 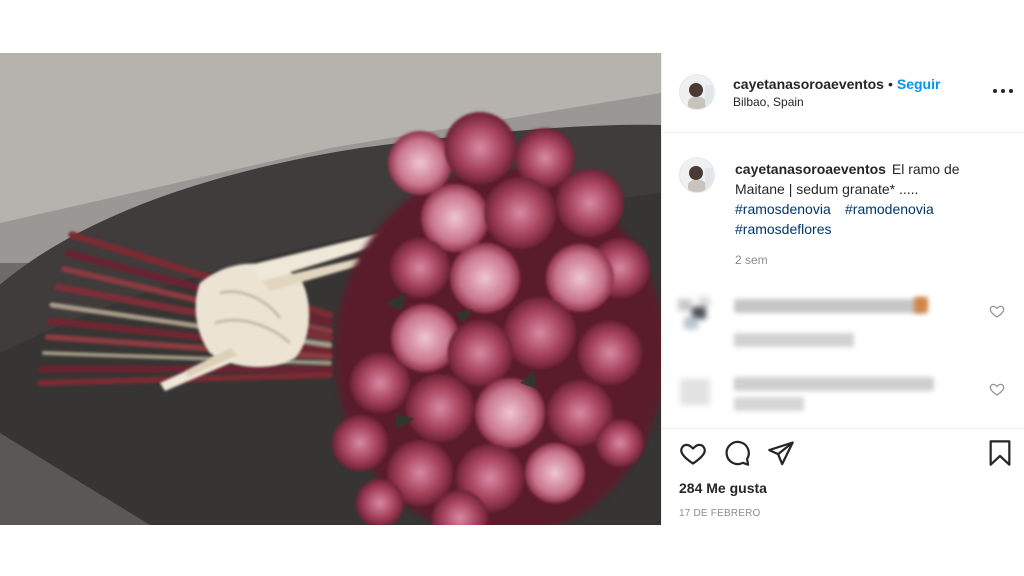 What do you see at coordinates (723, 488) in the screenshot?
I see `likes-count: 284 Me gusta` at bounding box center [723, 488].